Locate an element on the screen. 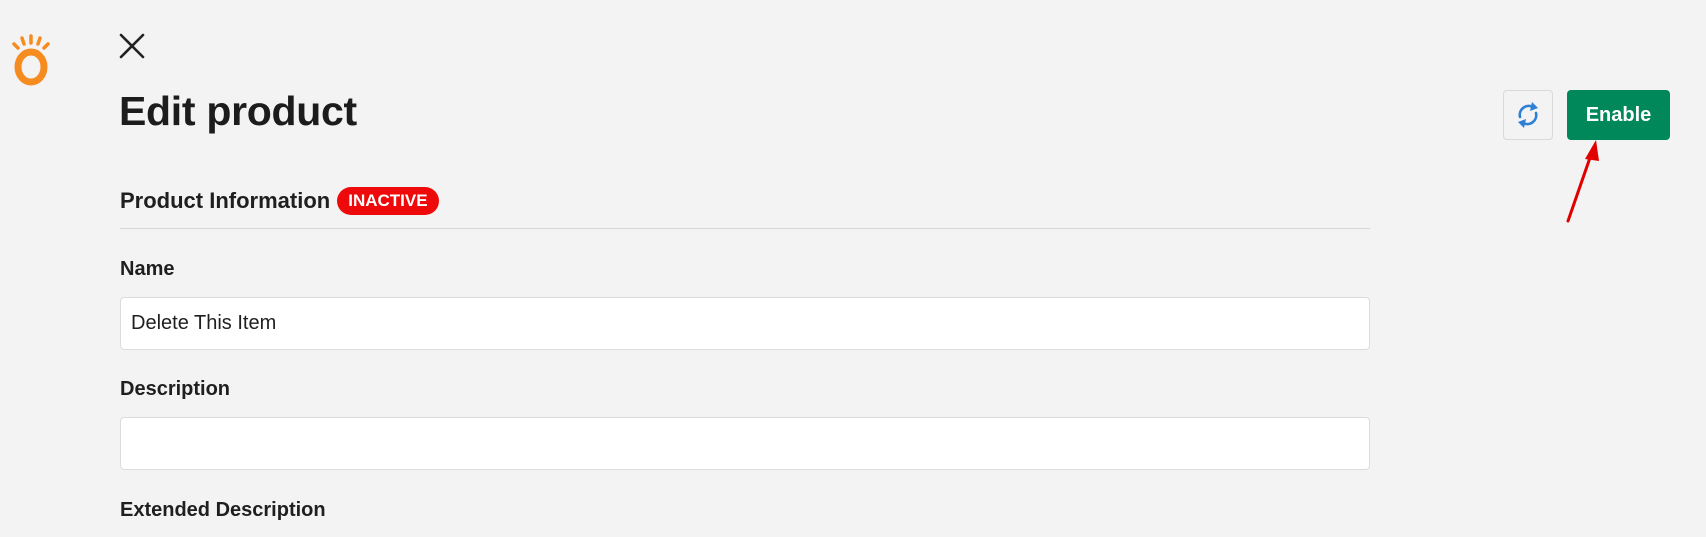 The image size is (1706, 537). annotation-arrow-icon is located at coordinates (1582, 181).